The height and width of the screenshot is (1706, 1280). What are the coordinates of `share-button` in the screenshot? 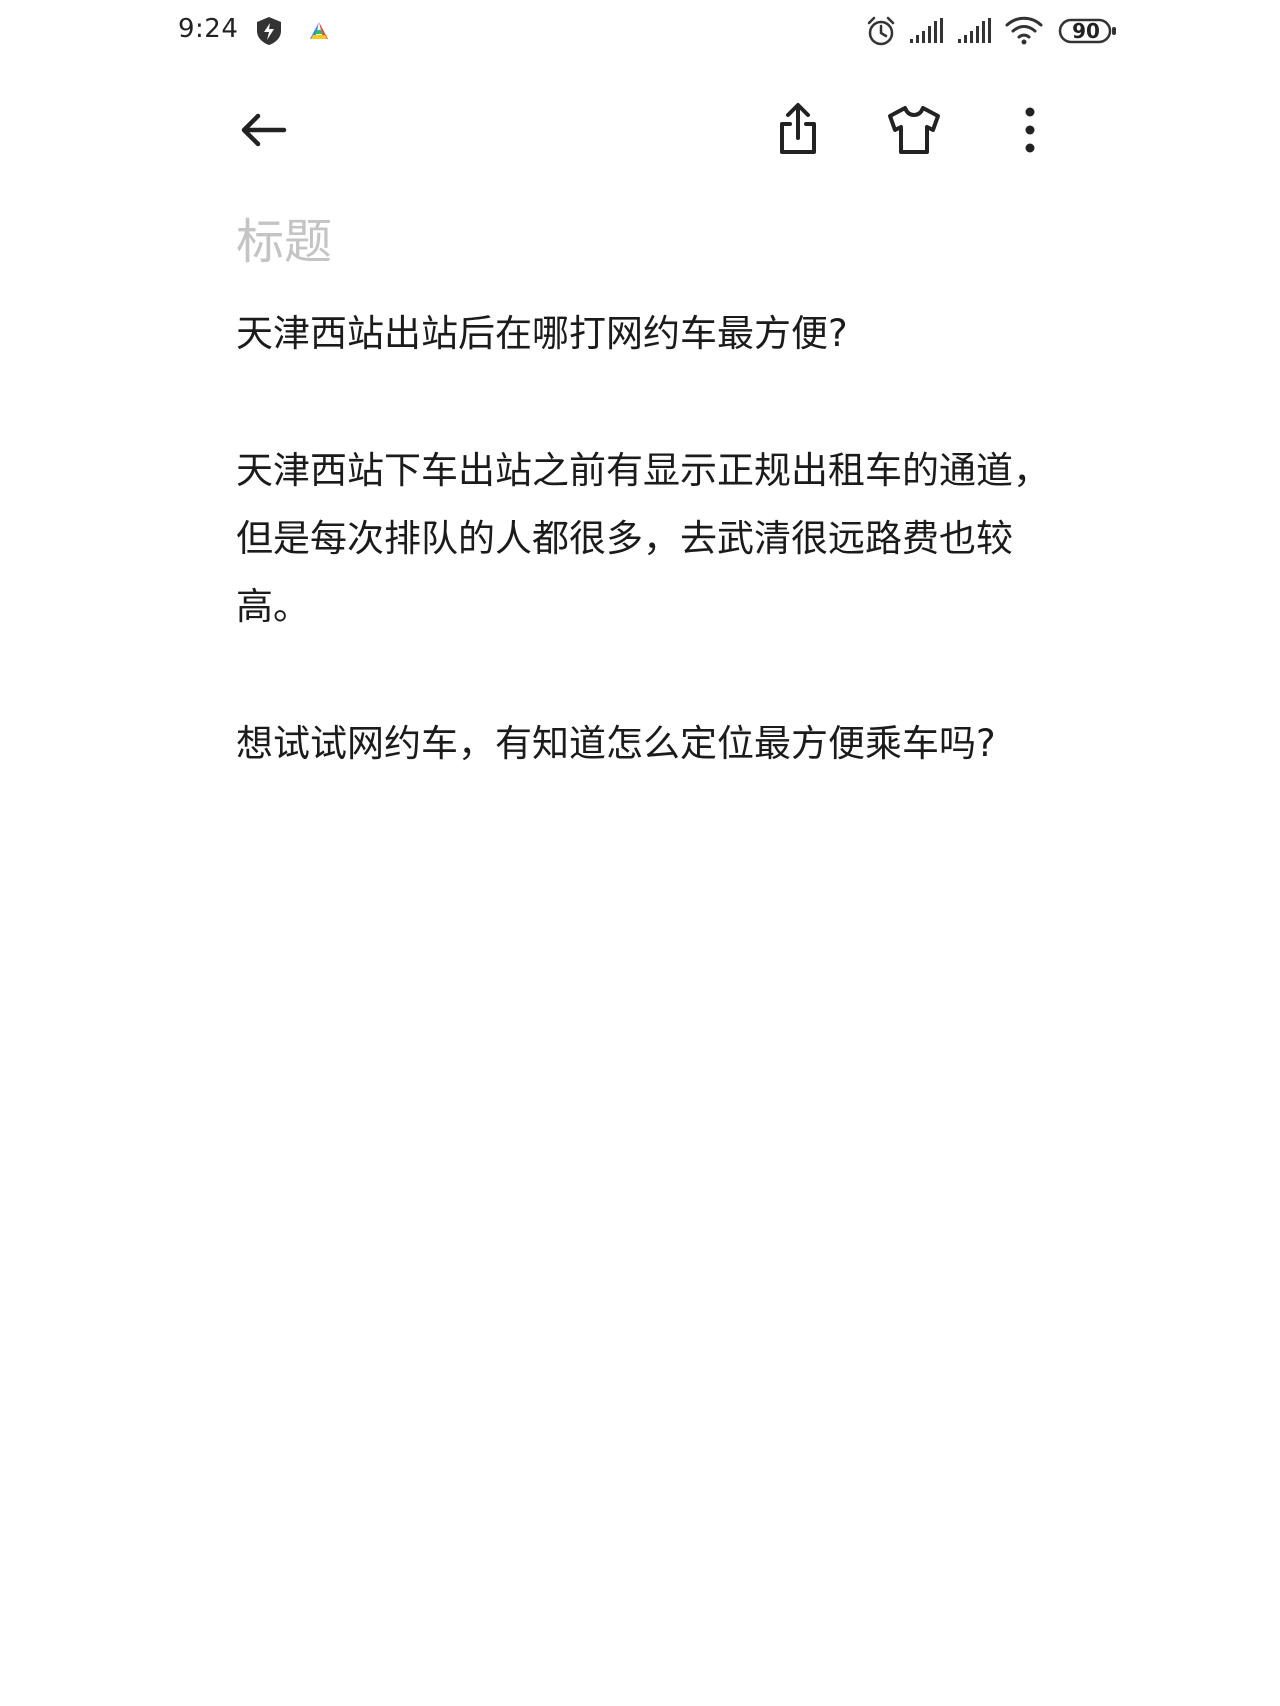 It's located at (798, 130).